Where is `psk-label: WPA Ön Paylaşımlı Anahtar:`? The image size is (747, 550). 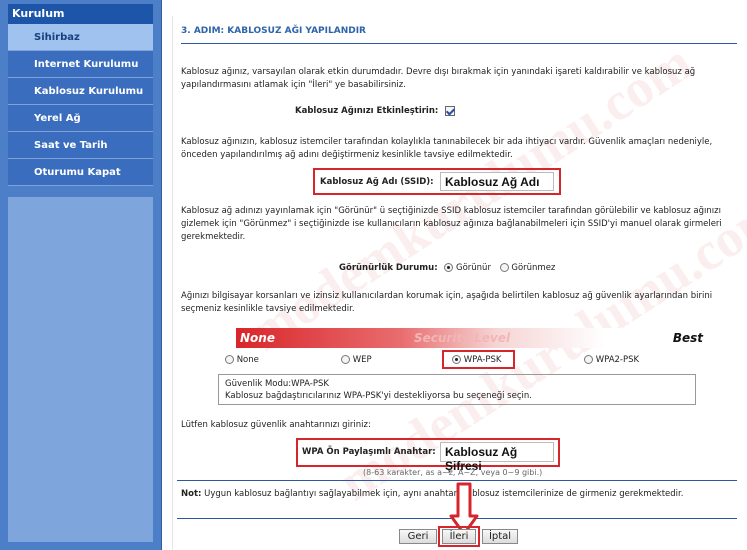 psk-label: WPA Ön Paylaşımlı Anahtar: is located at coordinates (369, 452).